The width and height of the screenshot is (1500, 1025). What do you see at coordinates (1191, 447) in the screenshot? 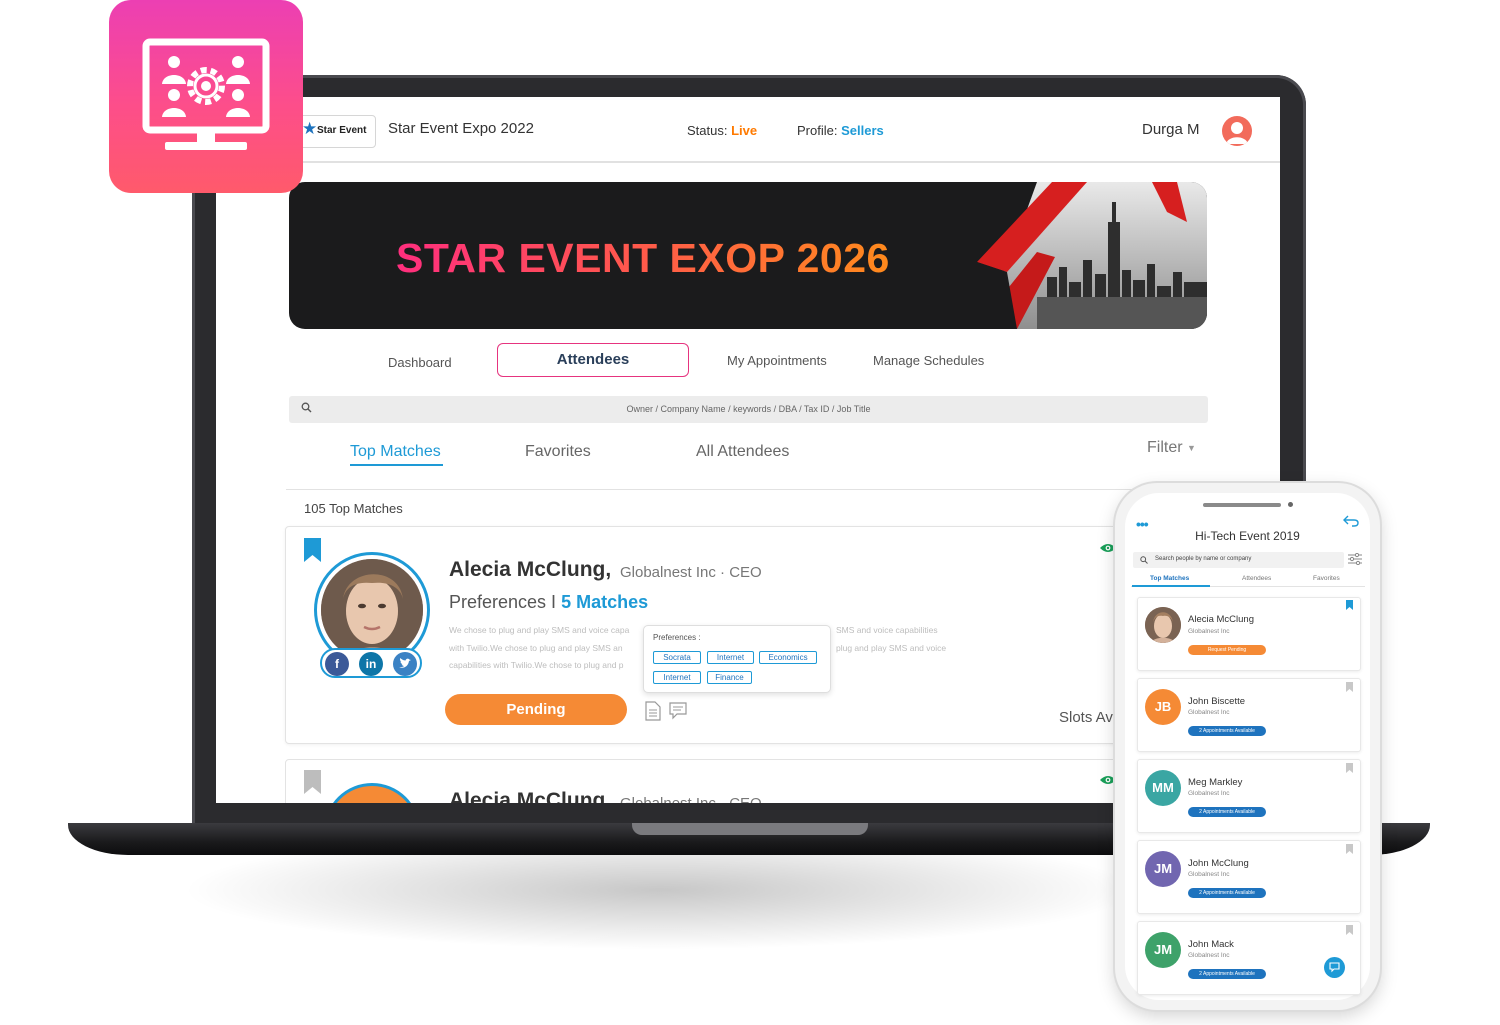
I see `chevron-down-icon: ▼` at bounding box center [1191, 447].